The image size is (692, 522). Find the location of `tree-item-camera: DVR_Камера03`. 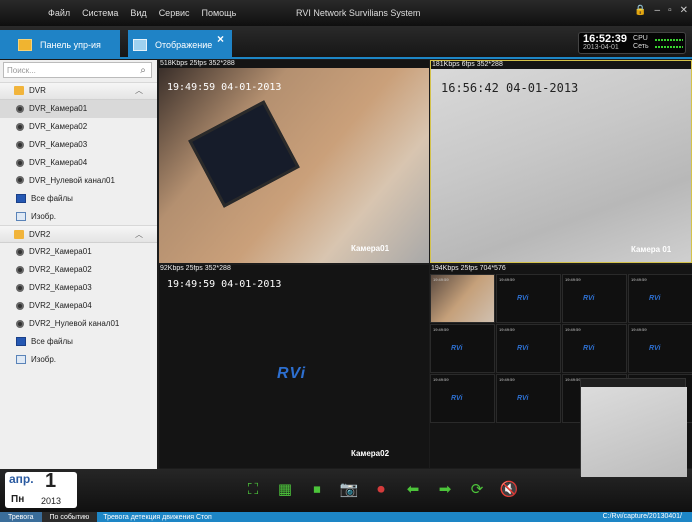

tree-item-camera: DVR_Камера03 is located at coordinates (78, 145).